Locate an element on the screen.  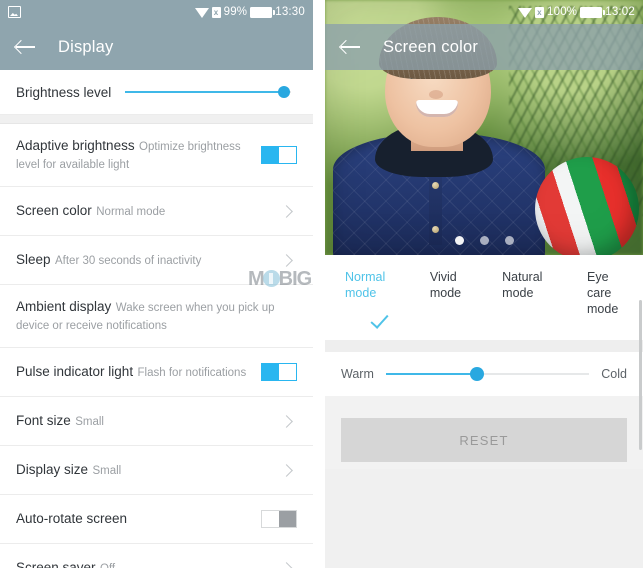
row-subtitle: Flash for notifications is located at coordinates (192, 373).